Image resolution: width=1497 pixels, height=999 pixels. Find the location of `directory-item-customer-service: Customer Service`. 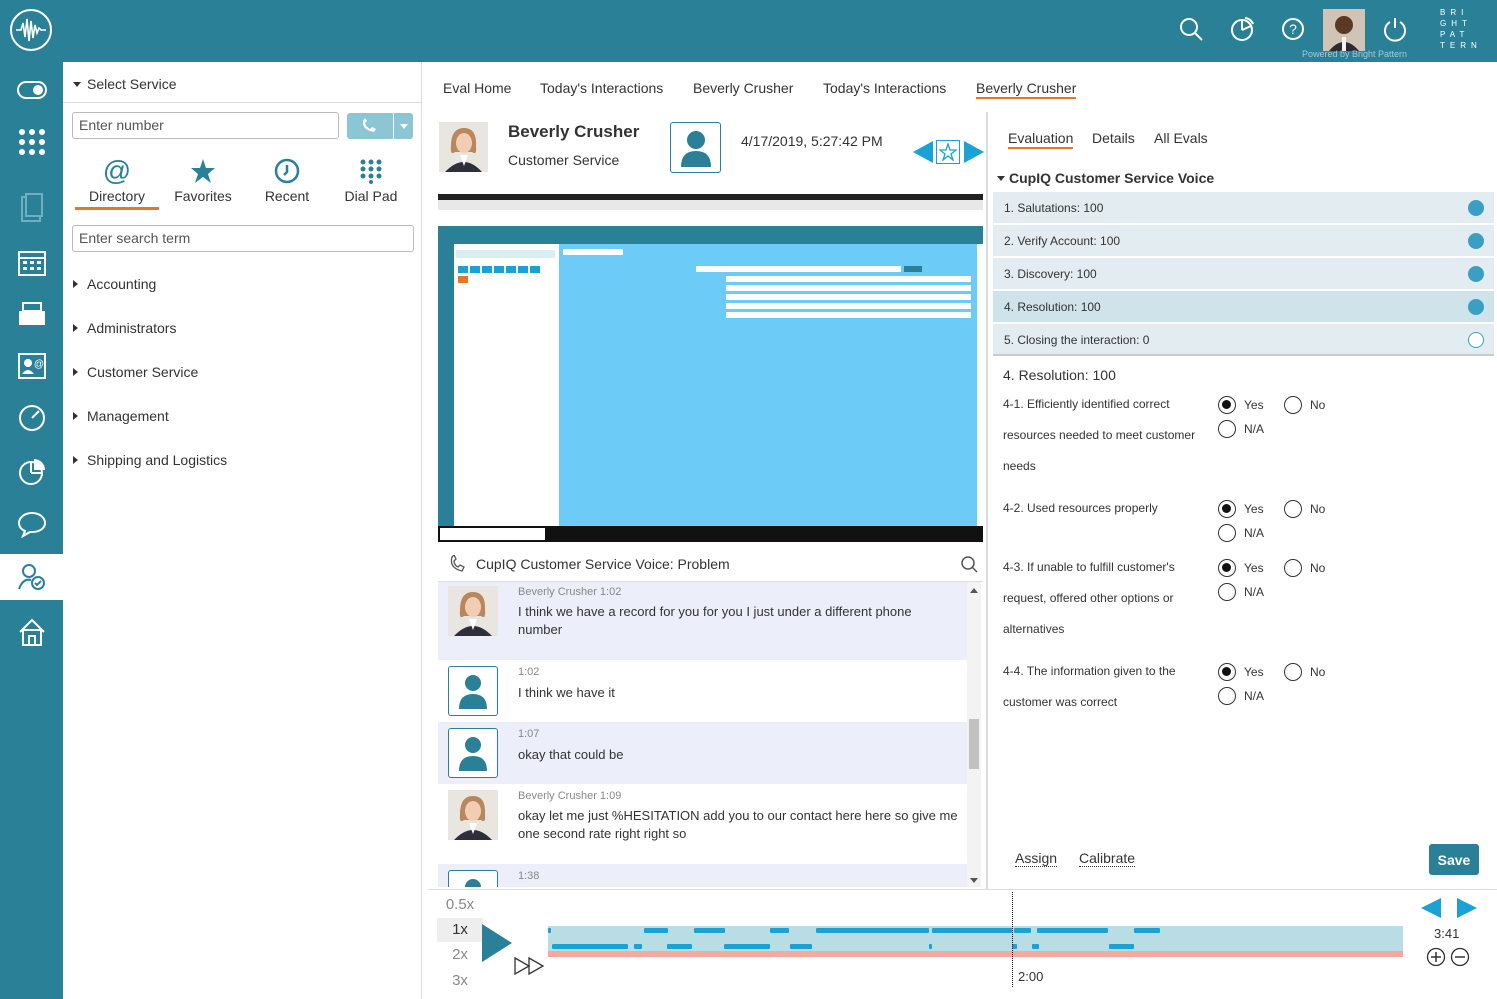

directory-item-customer-service: Customer Service is located at coordinates (135, 372).